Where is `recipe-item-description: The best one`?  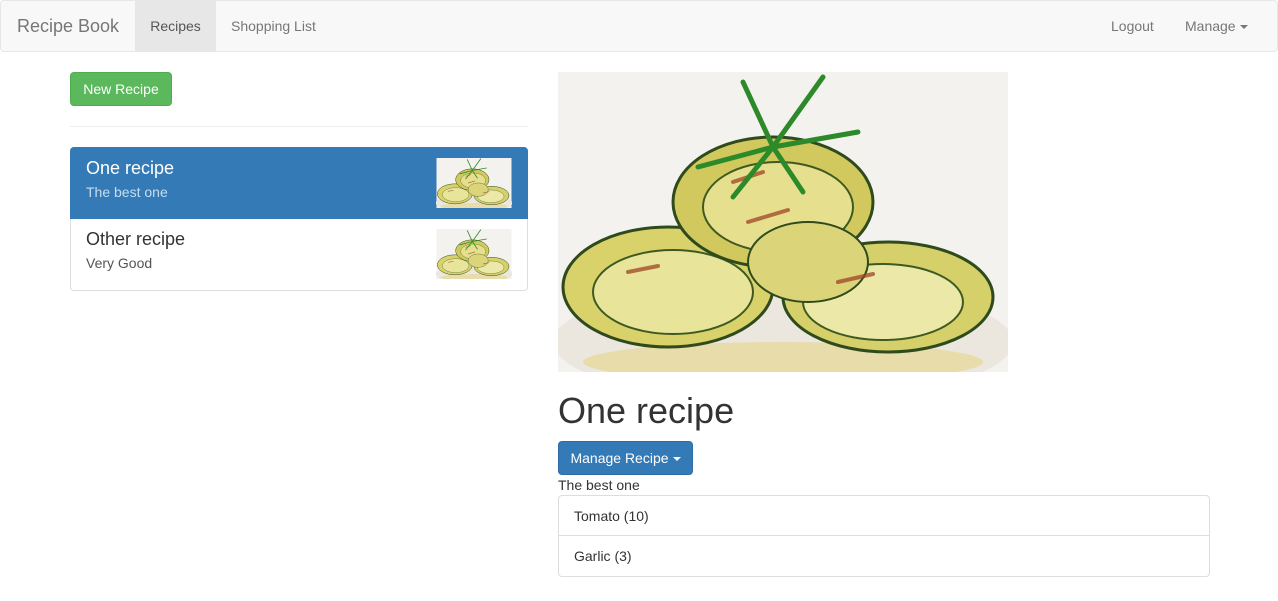 recipe-item-description: The best one is located at coordinates (127, 192).